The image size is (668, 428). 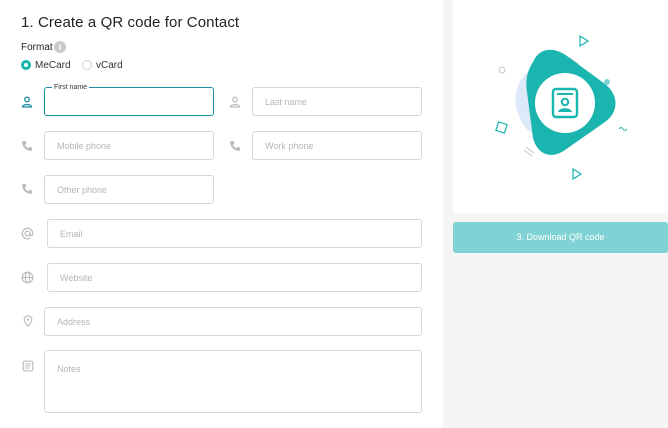 I want to click on format-vcard-label: vCard, so click(x=109, y=65).